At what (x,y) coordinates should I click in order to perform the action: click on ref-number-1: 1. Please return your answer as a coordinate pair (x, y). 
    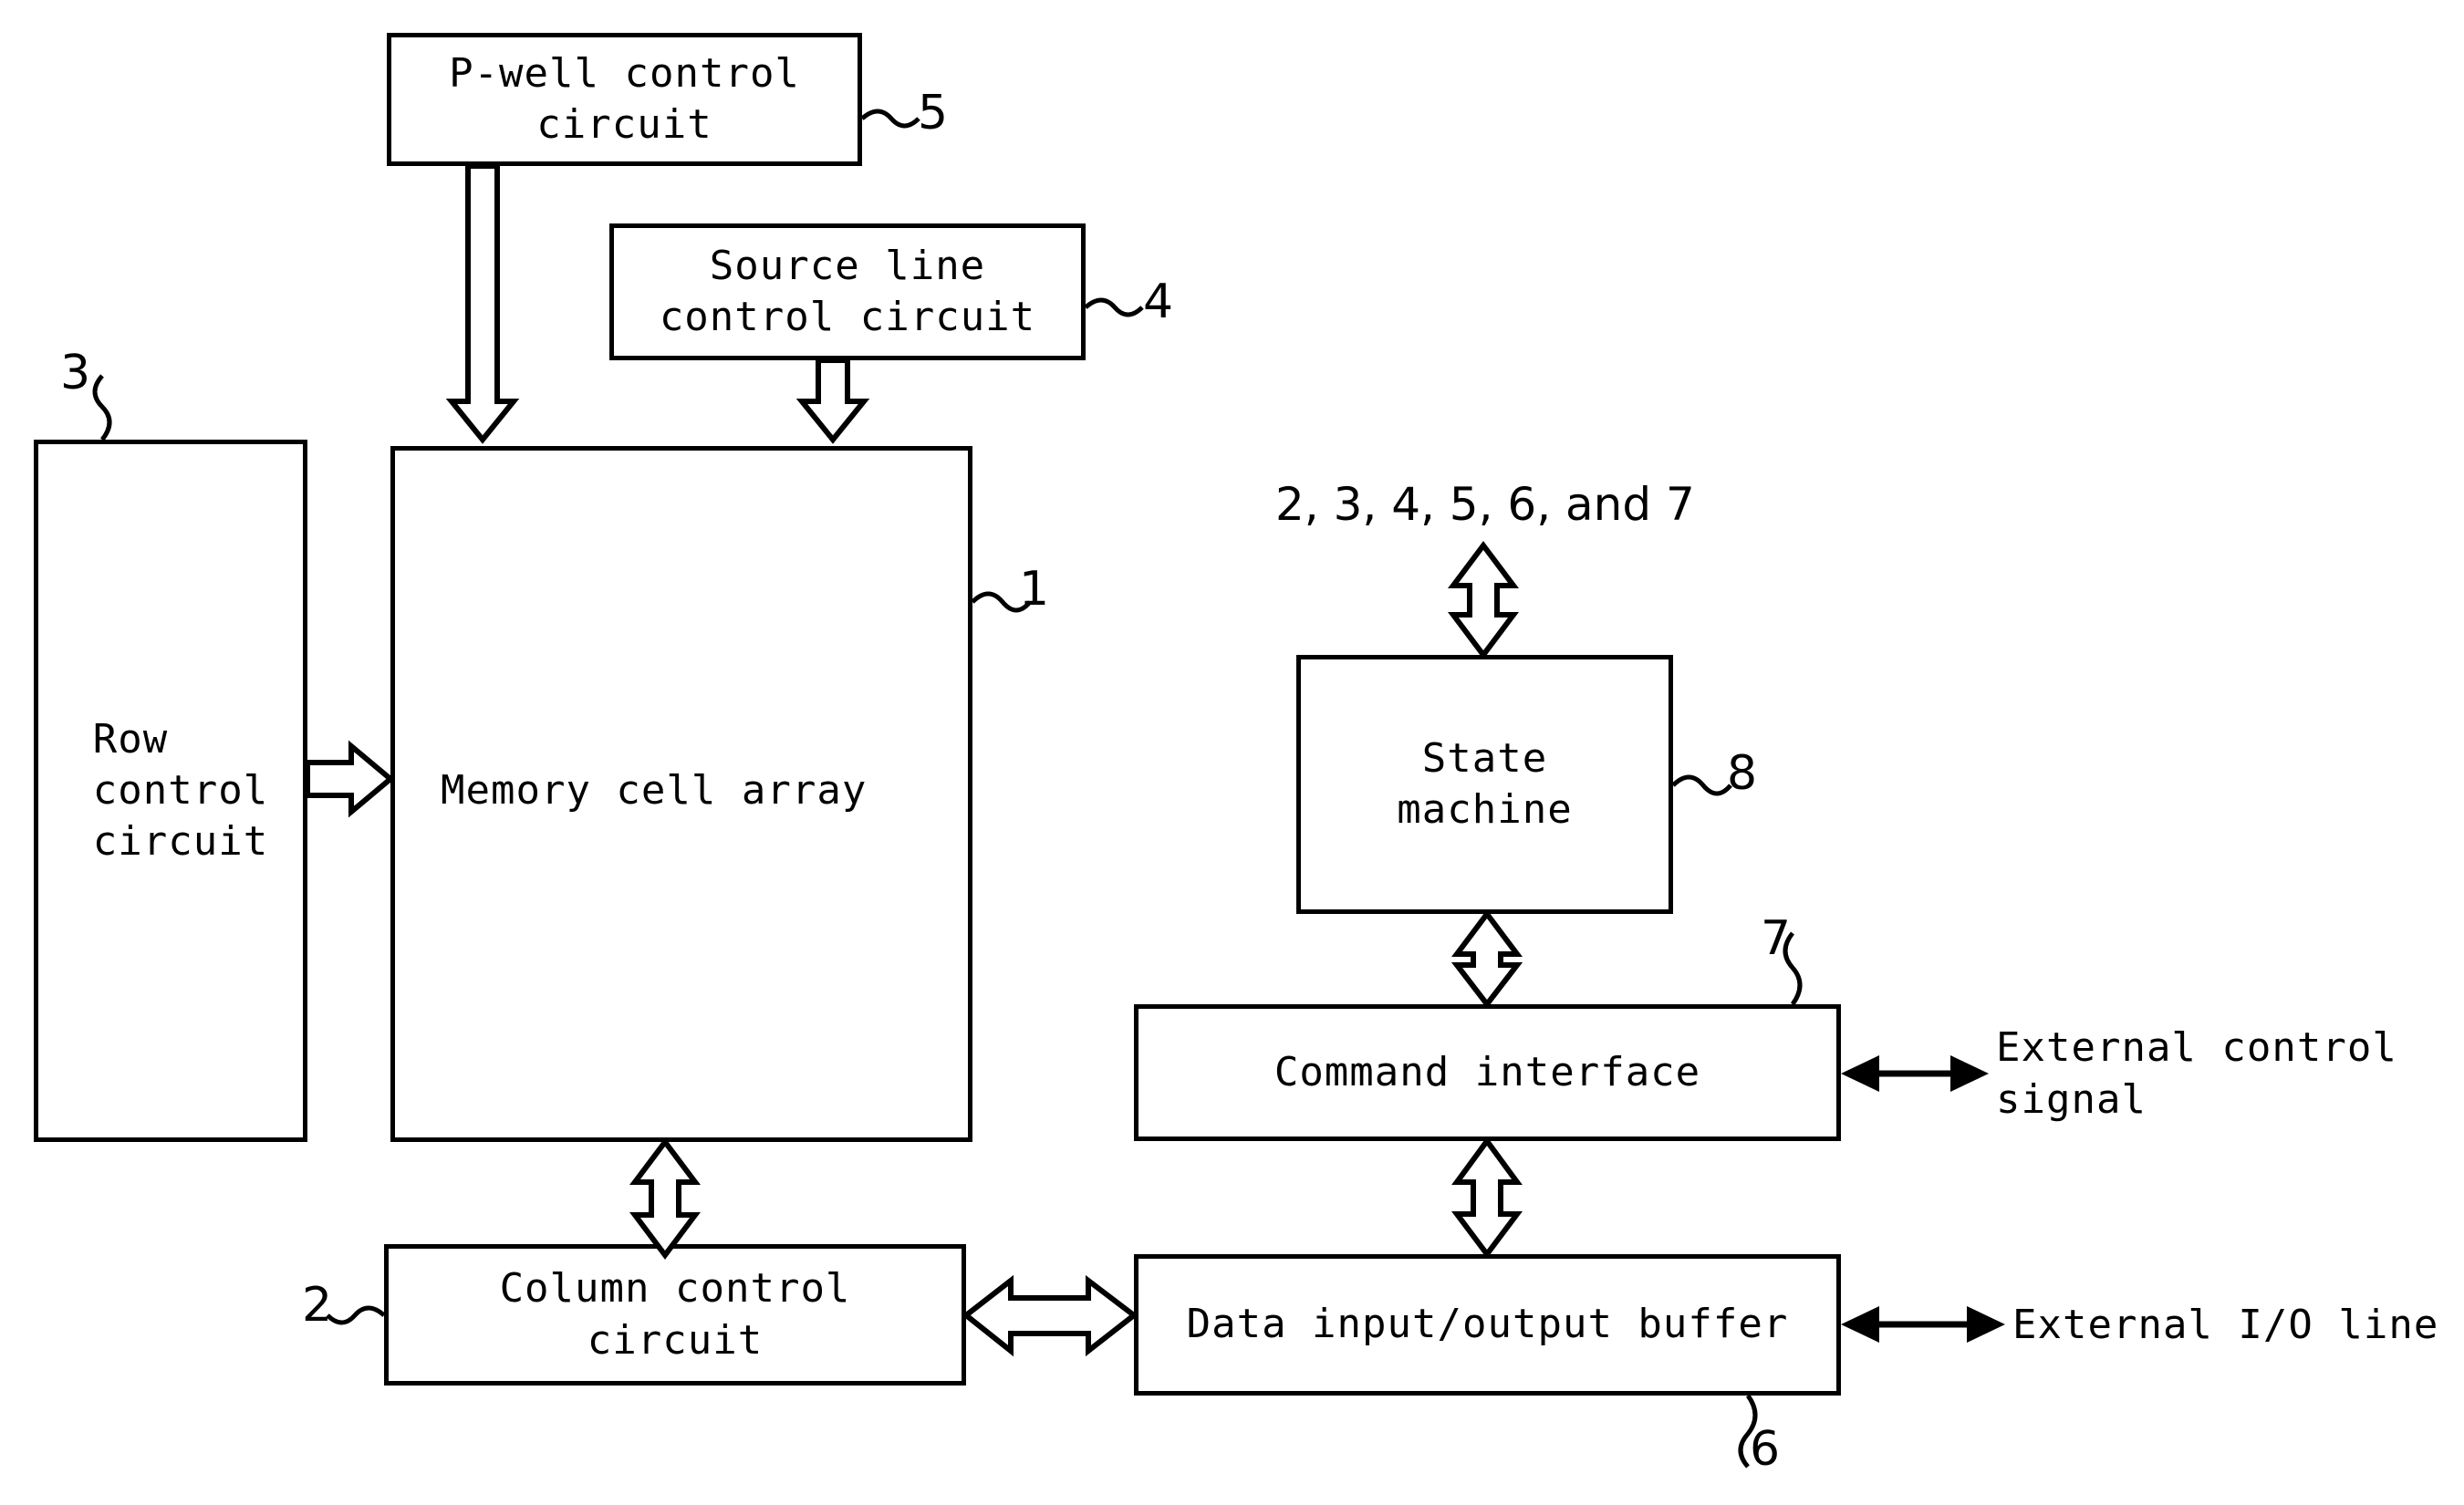
    Looking at the image, I should click on (1034, 589).